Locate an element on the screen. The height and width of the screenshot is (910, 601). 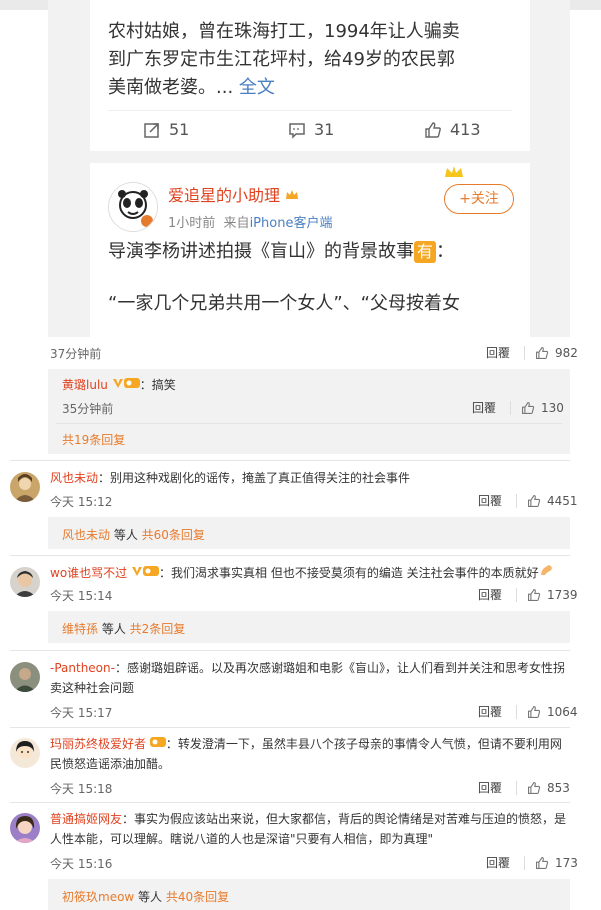
expand-replies-link: 风也未动 等人 共60条回复 is located at coordinates (133, 534).